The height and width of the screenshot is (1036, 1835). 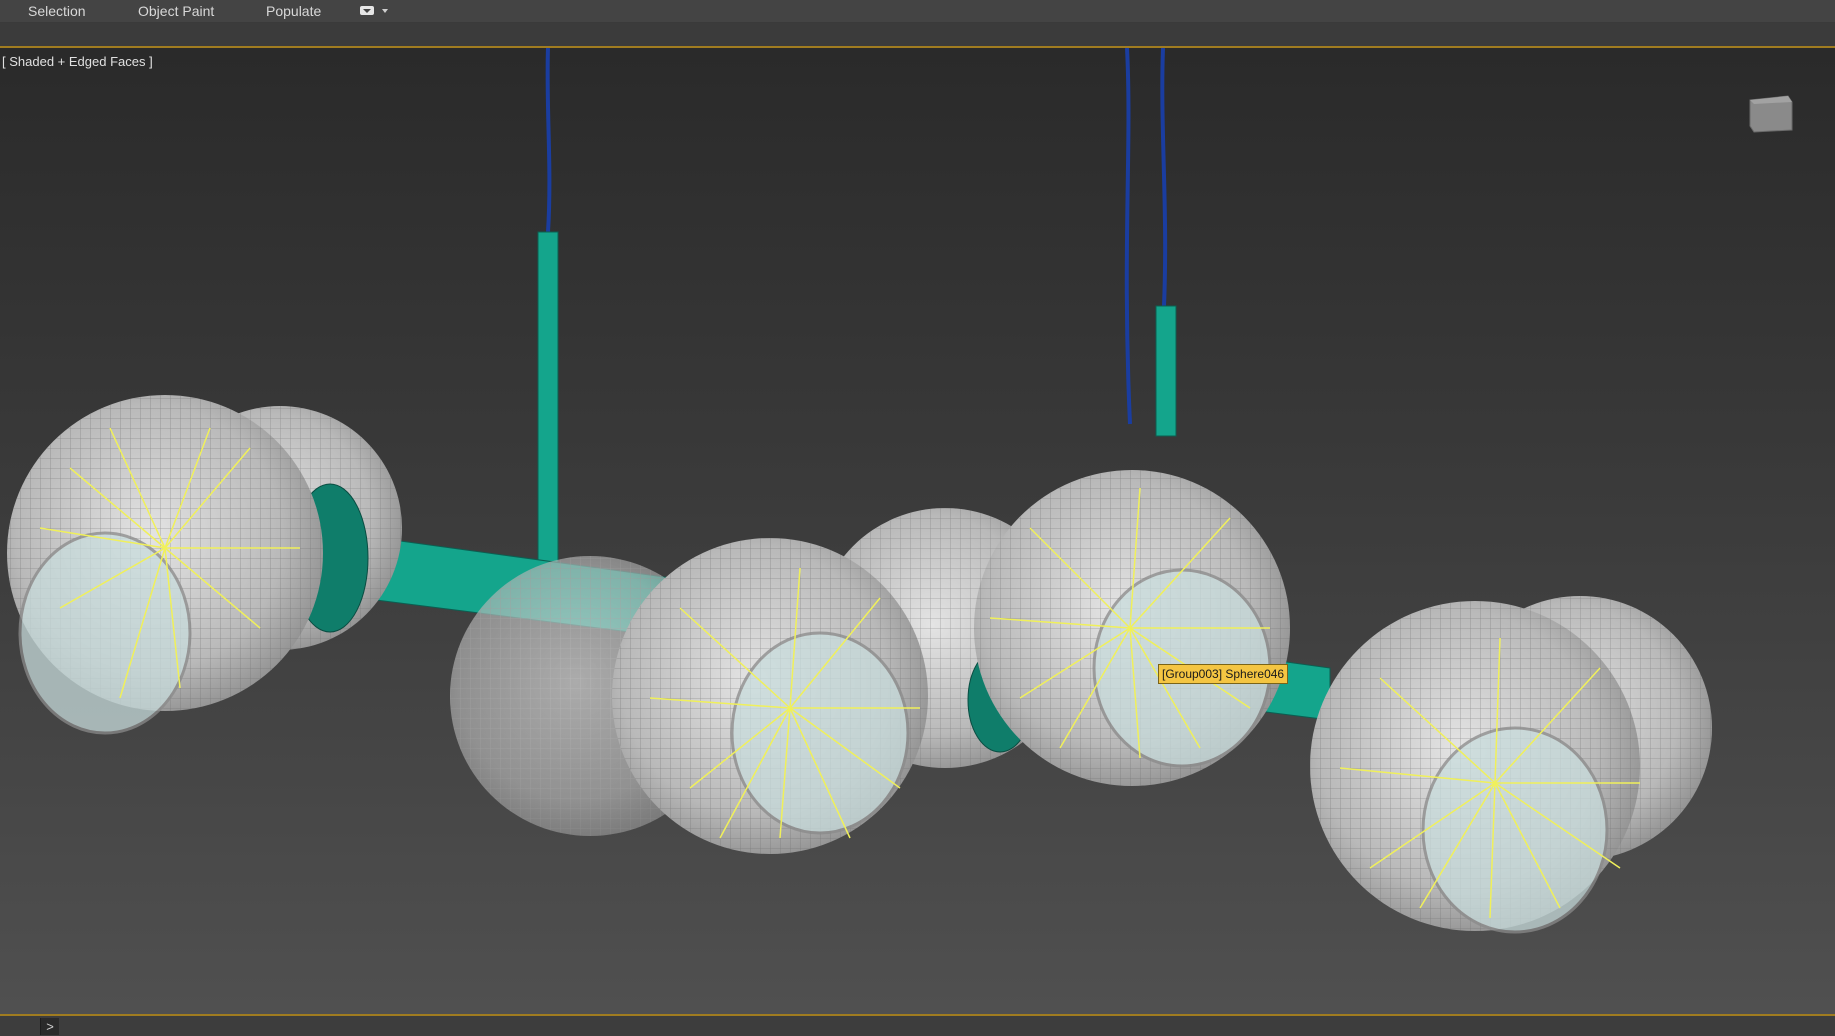 What do you see at coordinates (917, 11) in the screenshot?
I see `ribbon-bar: Selection Object Paint Populate` at bounding box center [917, 11].